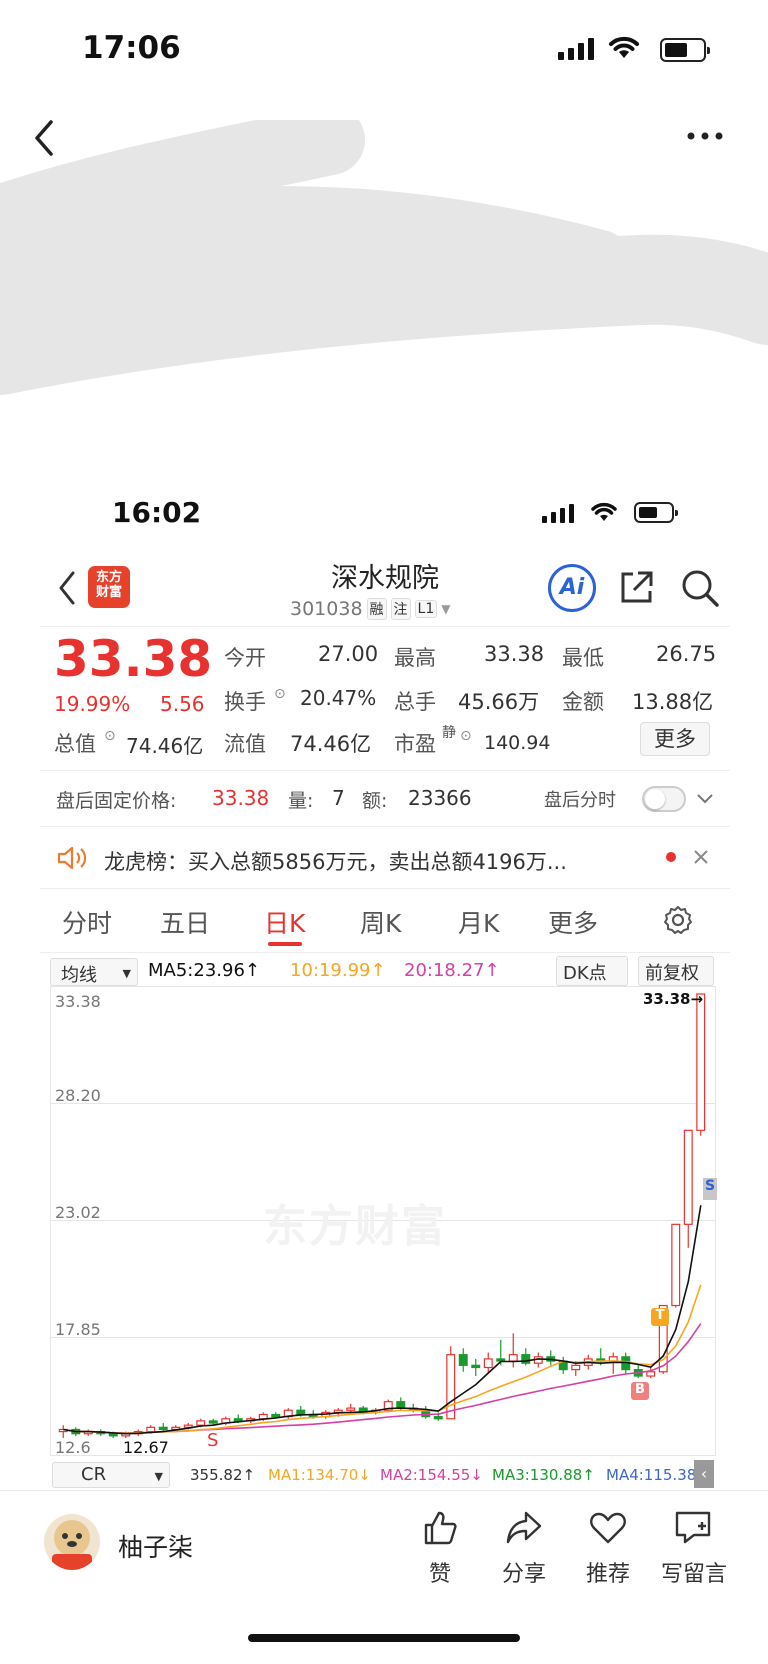 The height and width of the screenshot is (1664, 768). I want to click on cr-ma1: MA1:134.70↓, so click(319, 1475).